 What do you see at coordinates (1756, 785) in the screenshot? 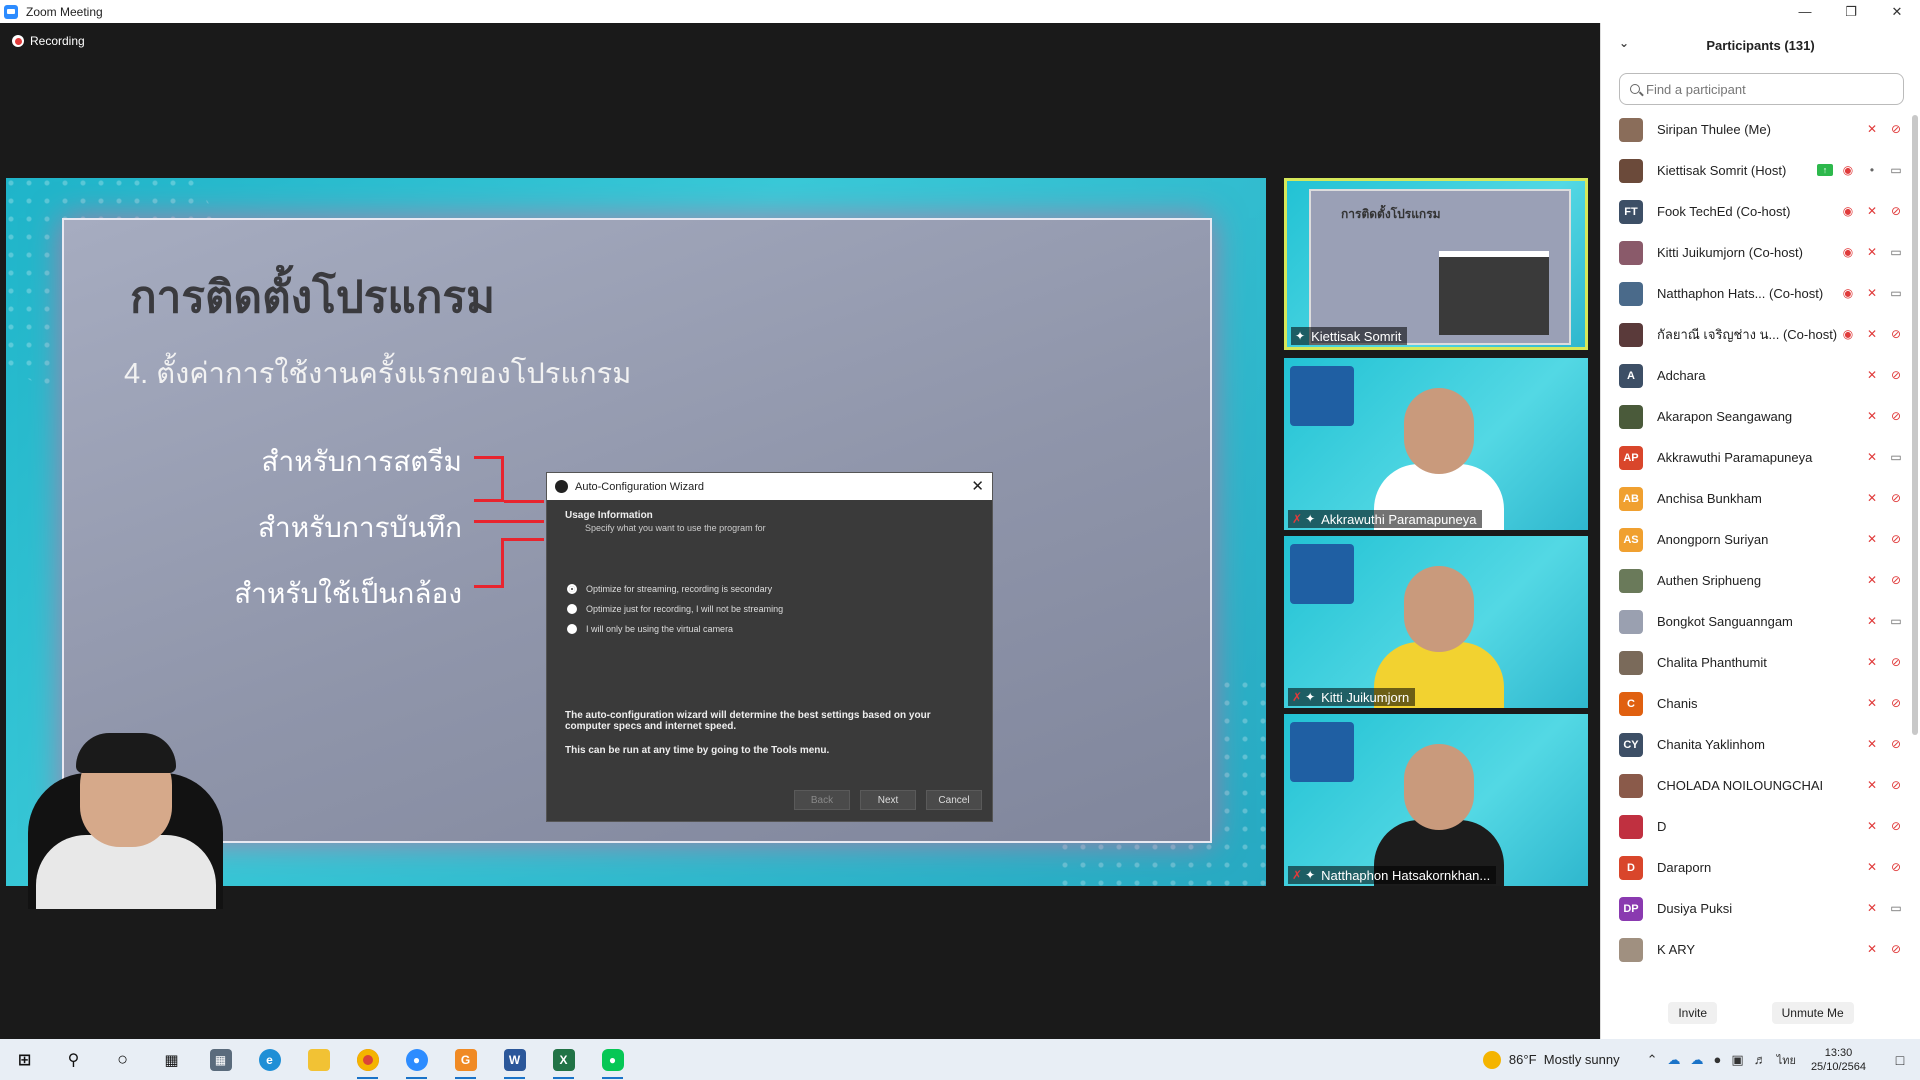
I see `participant-row: CHOLADA NOILOUNGCHAI ✕ ⊘` at bounding box center [1756, 785].